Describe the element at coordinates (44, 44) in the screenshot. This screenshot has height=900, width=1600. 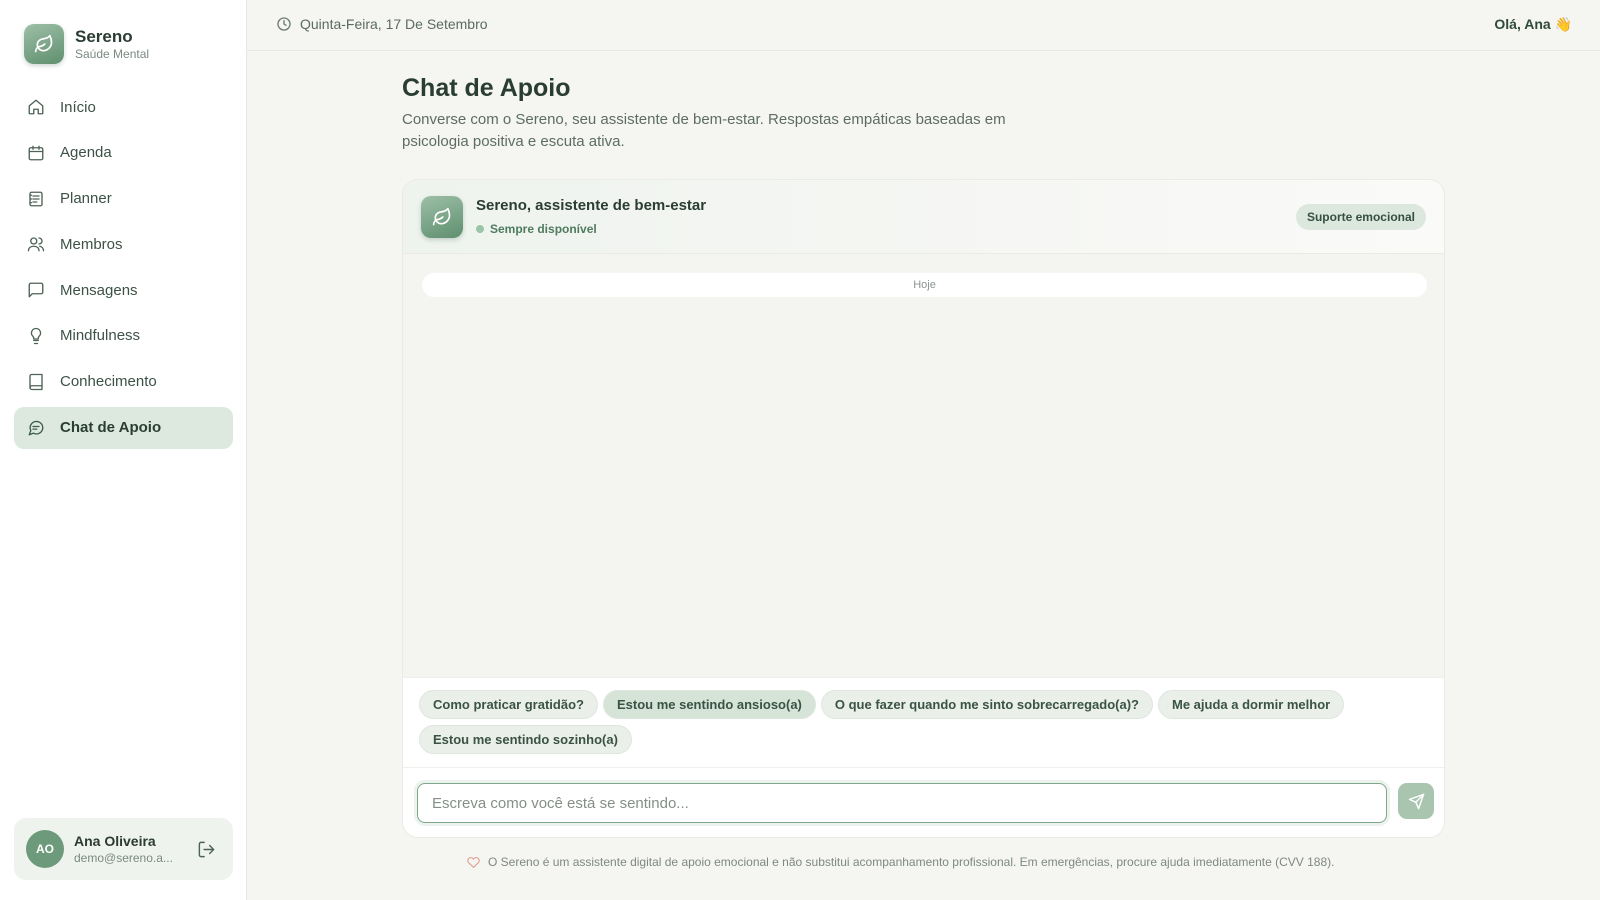
I see `leaf-logo-icon` at that location.